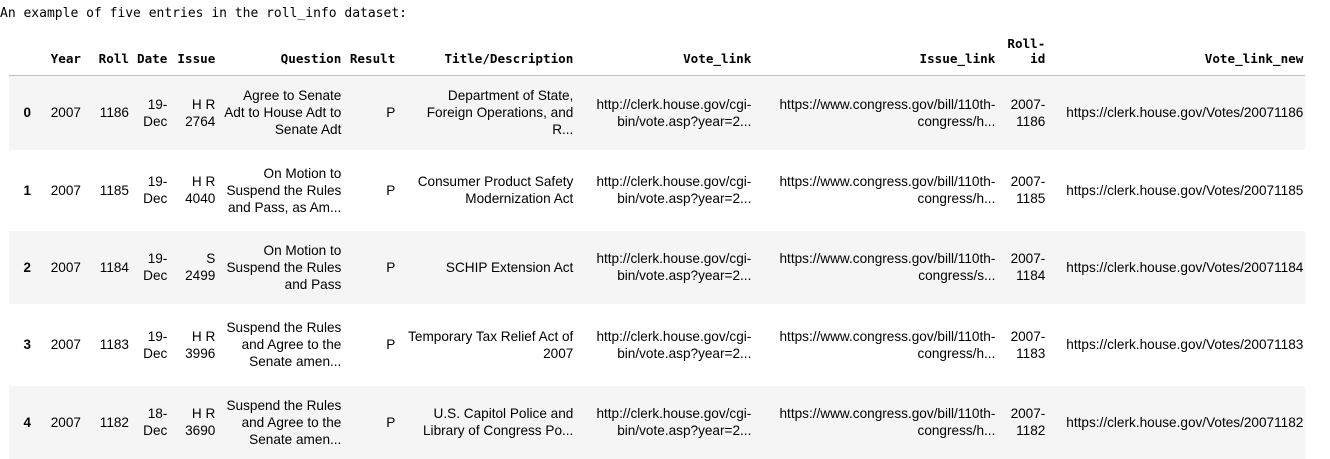  Describe the element at coordinates (27, 422) in the screenshot. I see `row-index: 4` at that location.